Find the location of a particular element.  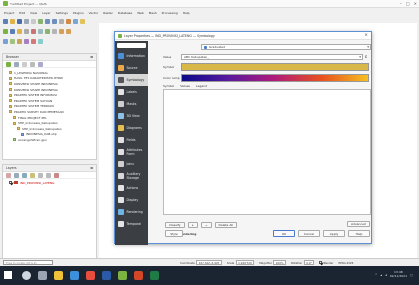

file-explorer-icon is located at coordinates (58, 275).